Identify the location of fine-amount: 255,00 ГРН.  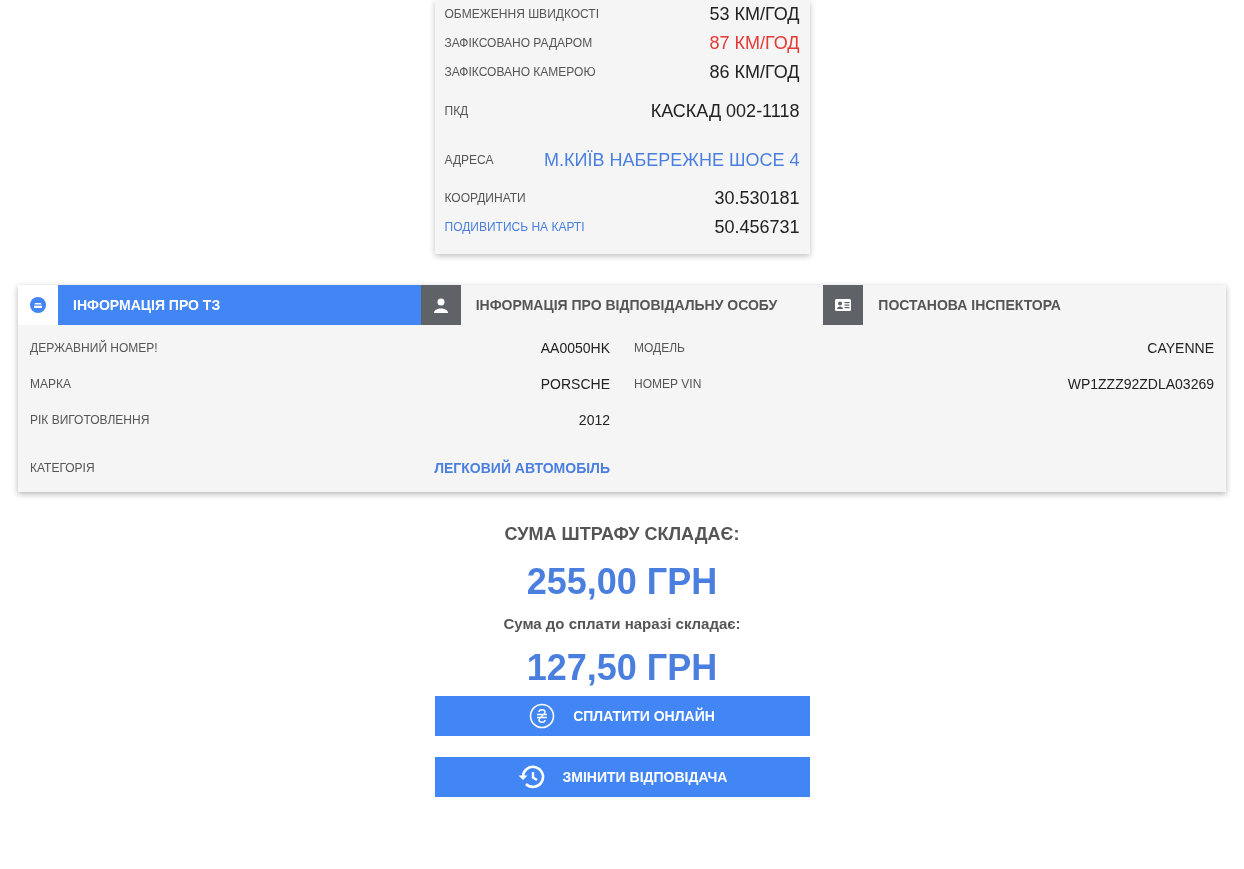
(622, 582).